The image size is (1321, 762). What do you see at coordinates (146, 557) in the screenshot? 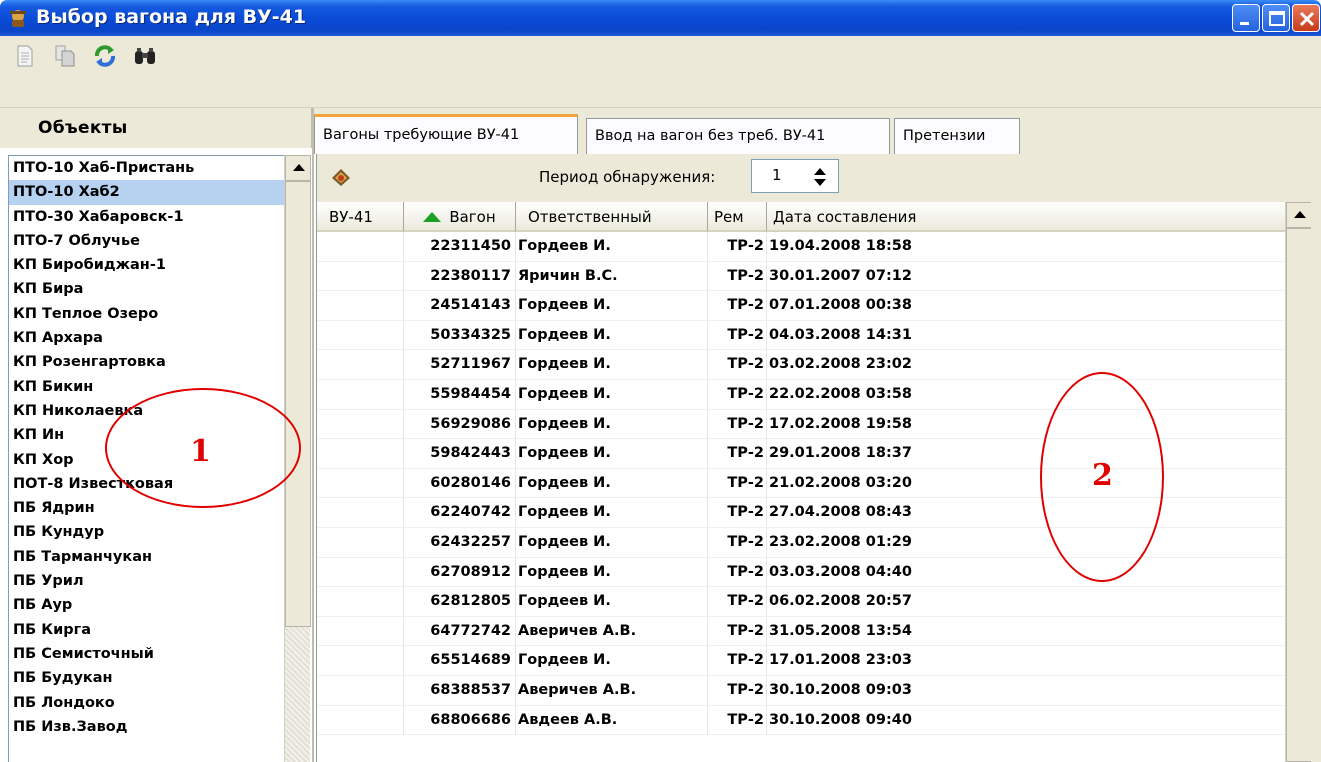
I see `object-list-item: ПБ Тарманчукан` at bounding box center [146, 557].